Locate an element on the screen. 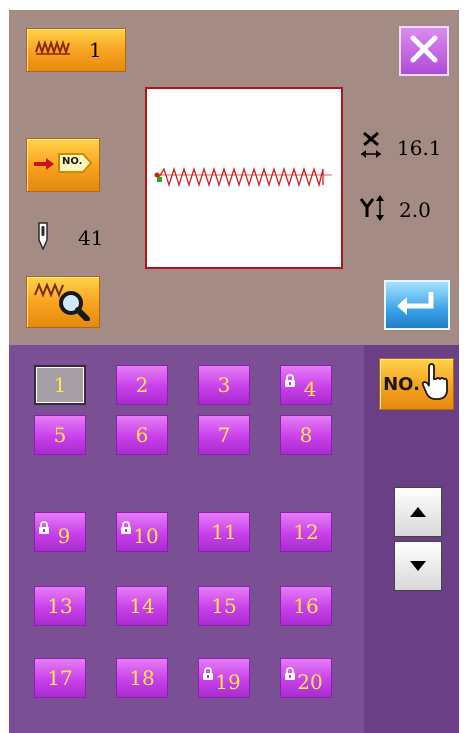  pattern-number-label: 2 is located at coordinates (142, 385).